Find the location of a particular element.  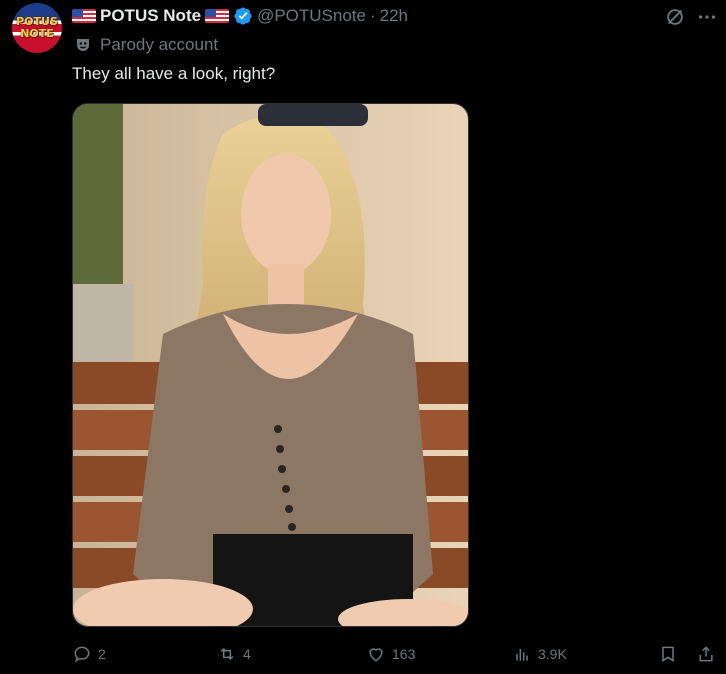

verified-badge-icon is located at coordinates (243, 16).